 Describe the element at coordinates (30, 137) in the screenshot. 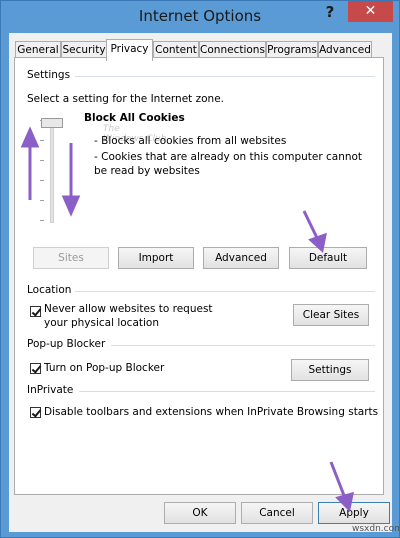

I see `up-arrow-head-icon` at that location.